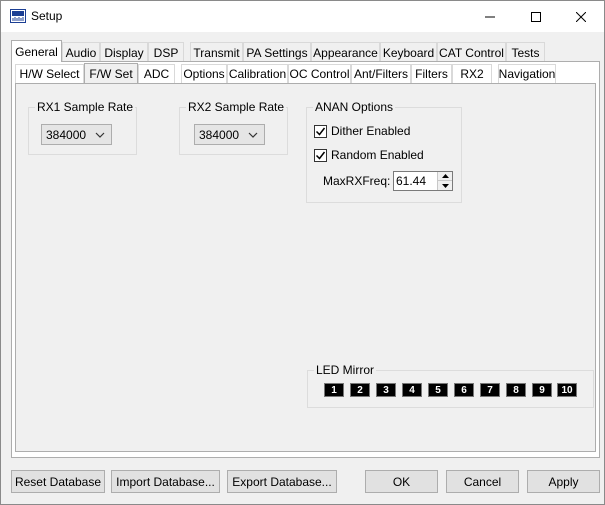 The image size is (605, 505). I want to click on spinner-up-button, so click(445, 176).